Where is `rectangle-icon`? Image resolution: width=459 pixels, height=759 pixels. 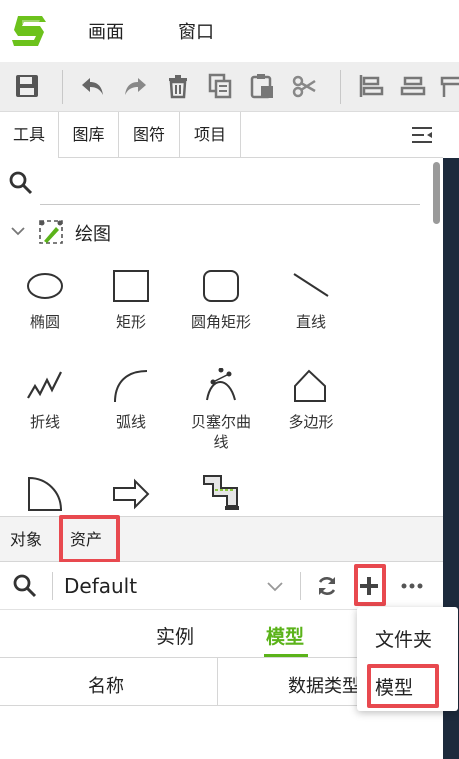 rectangle-icon is located at coordinates (131, 286).